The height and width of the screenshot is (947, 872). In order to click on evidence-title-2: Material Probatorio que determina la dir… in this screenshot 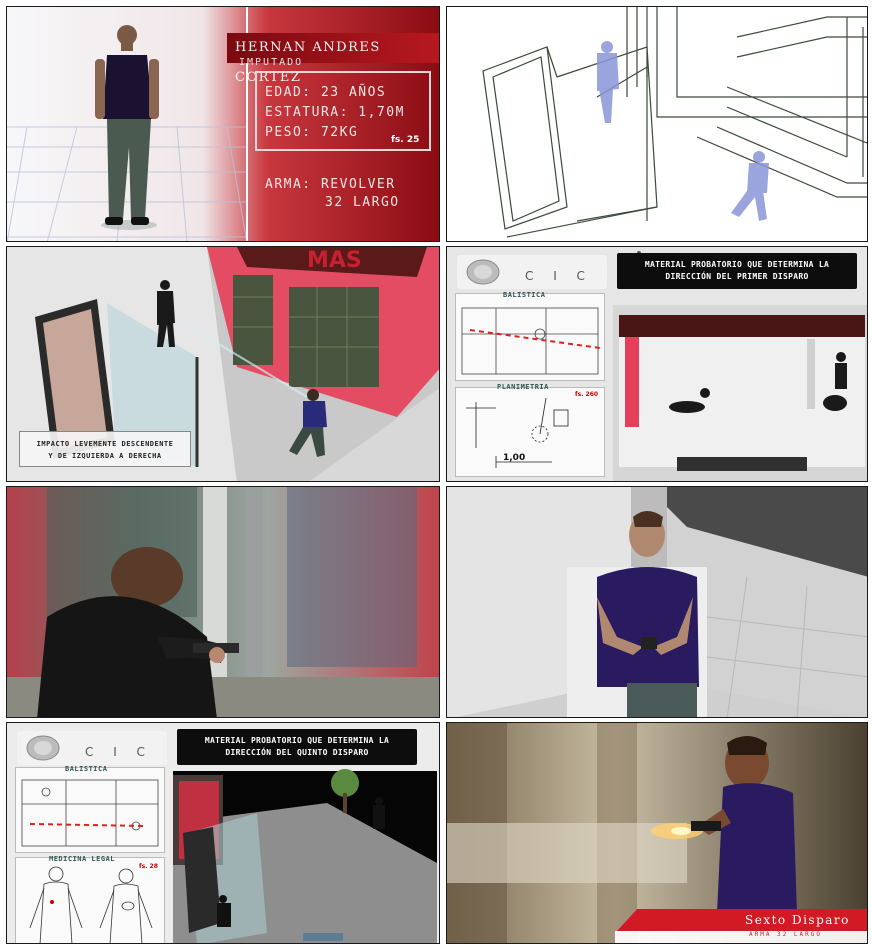, I will do `click(297, 747)`.